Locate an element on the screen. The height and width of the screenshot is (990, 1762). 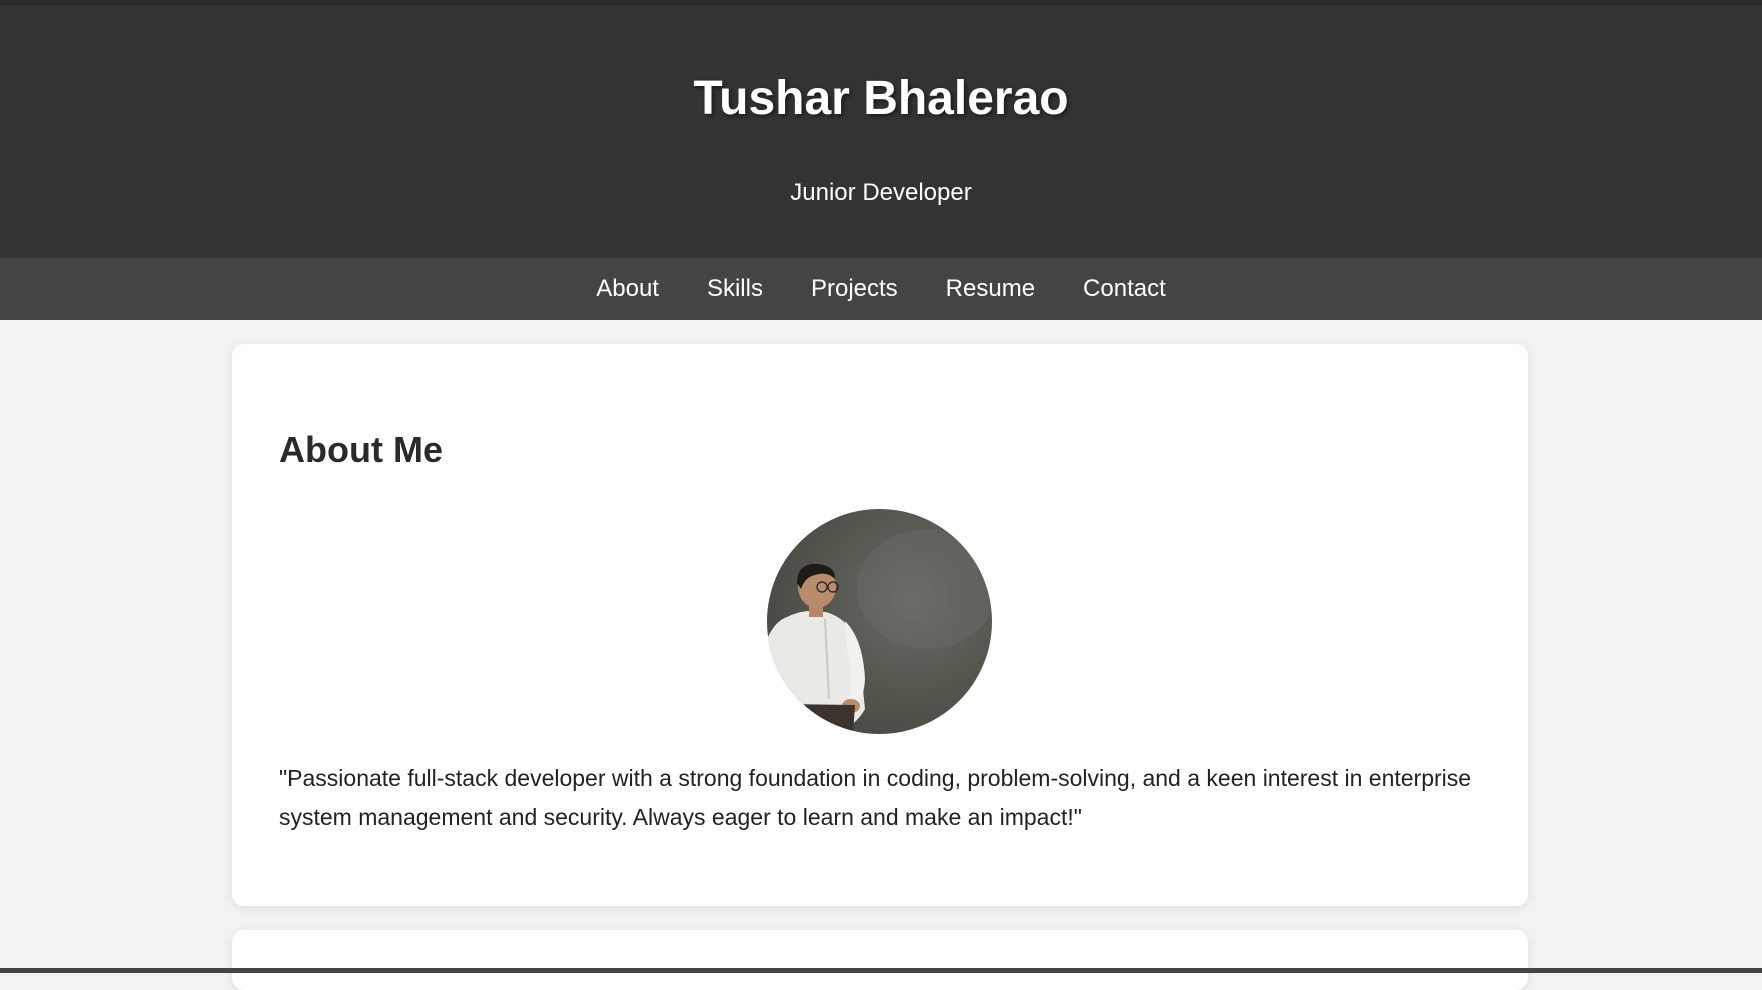
window-bottom-strip is located at coordinates (881, 970).